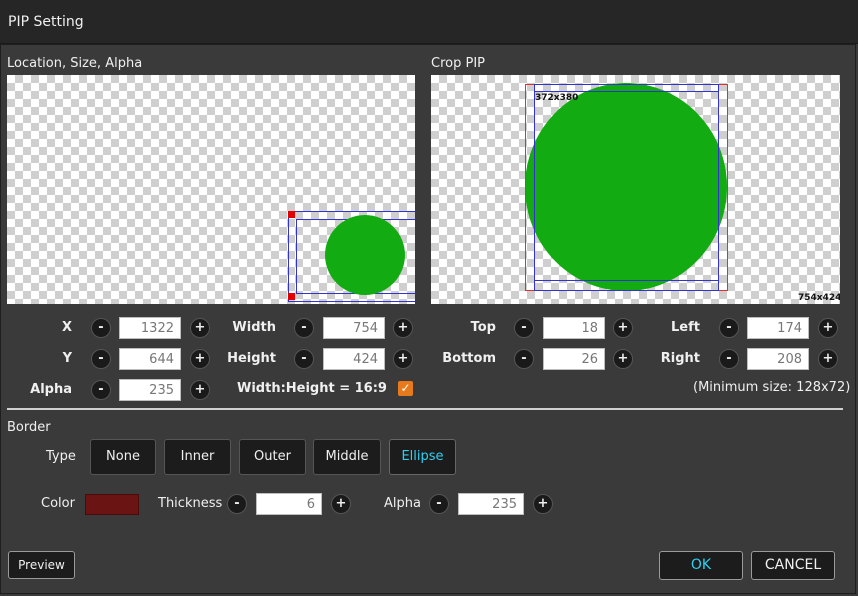 This screenshot has height=596, width=858. What do you see at coordinates (197, 457) in the screenshot?
I see `border-type-inner-button: Inner` at bounding box center [197, 457].